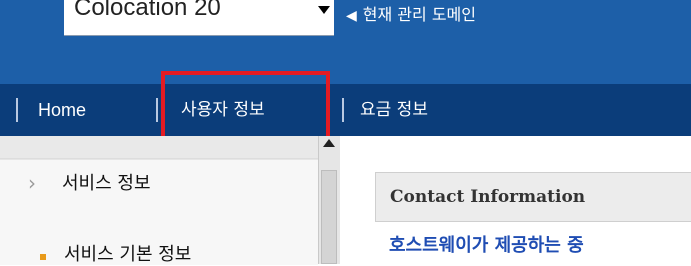 Image resolution: width=691 pixels, height=266 pixels. I want to click on nav-billing-info: 요금 정보, so click(394, 110).